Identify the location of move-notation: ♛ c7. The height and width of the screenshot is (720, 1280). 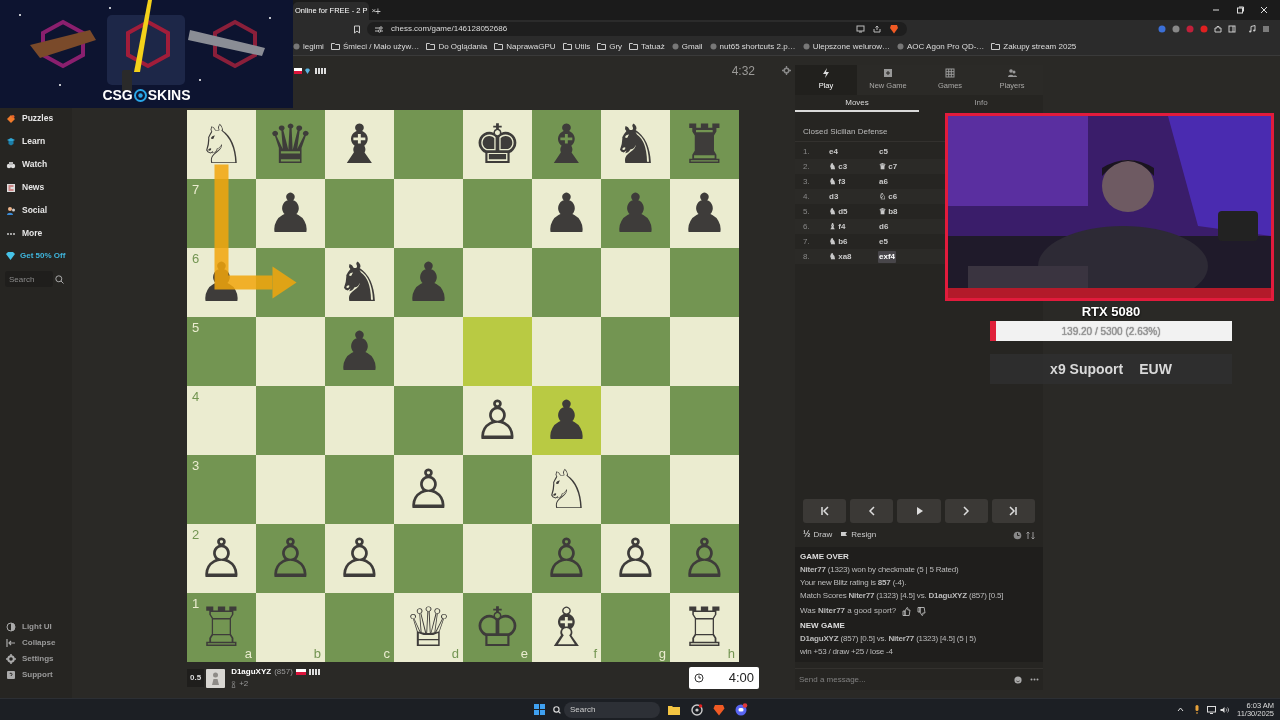
(888, 166).